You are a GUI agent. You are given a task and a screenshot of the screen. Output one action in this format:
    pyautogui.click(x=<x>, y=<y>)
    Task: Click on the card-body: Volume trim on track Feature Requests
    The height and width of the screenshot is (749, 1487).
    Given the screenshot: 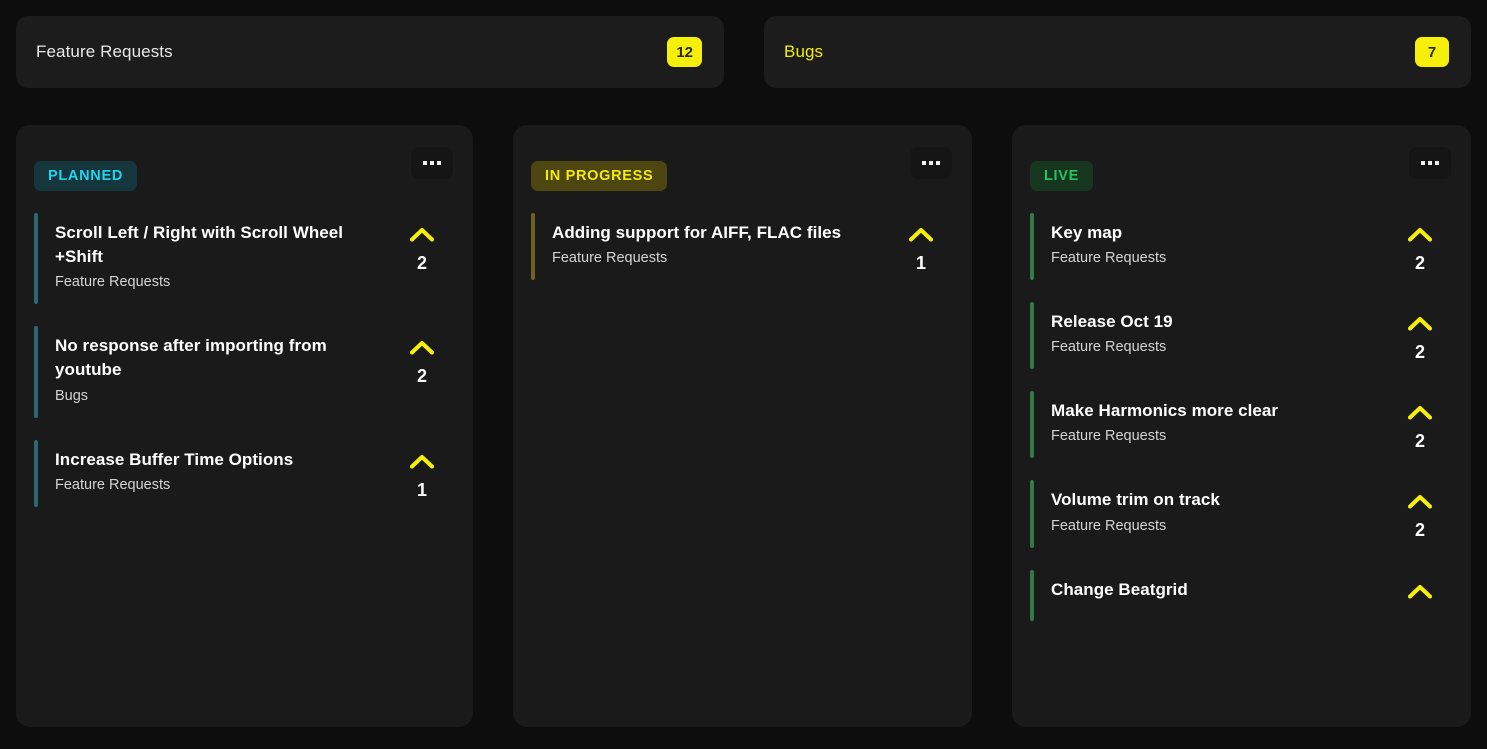 What is the action you would take?
    pyautogui.click(x=1211, y=513)
    